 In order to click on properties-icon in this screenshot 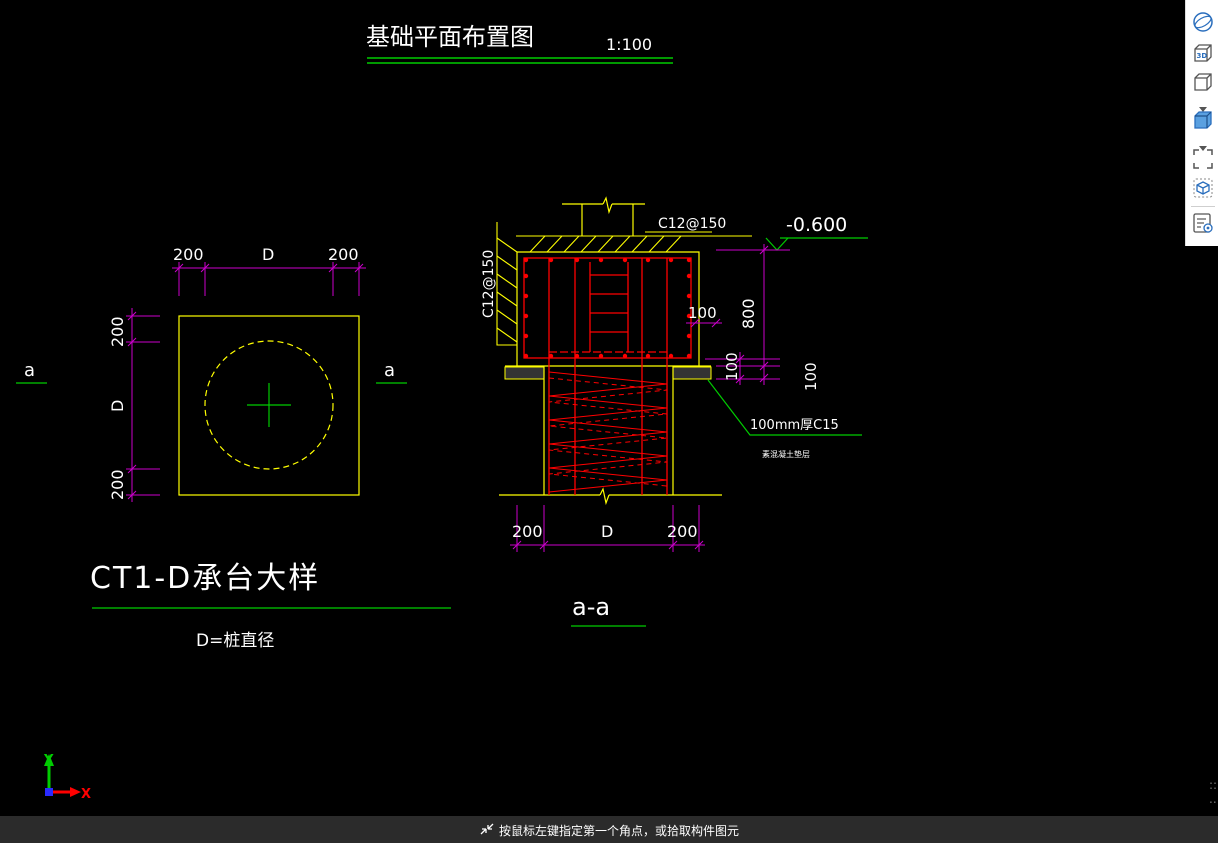, I will do `click(1203, 223)`.